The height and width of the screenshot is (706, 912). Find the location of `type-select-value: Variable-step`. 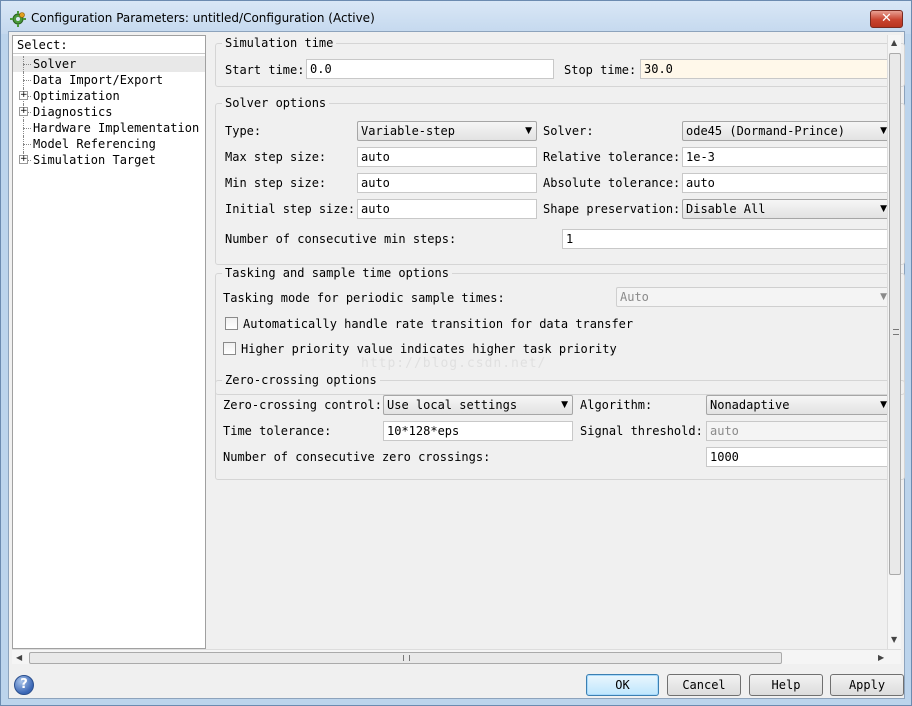

type-select-value: Variable-step is located at coordinates (408, 131).